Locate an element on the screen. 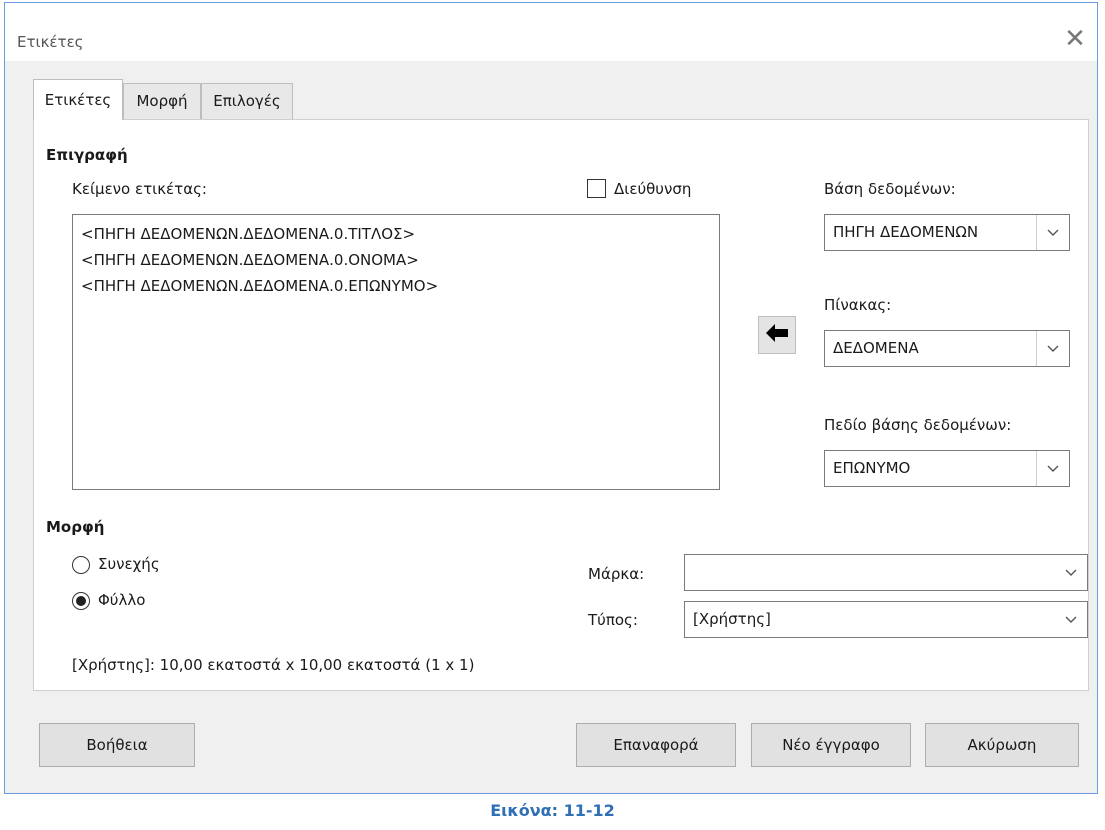 This screenshot has height=830, width=1105. sheet-radio is located at coordinates (81, 601).